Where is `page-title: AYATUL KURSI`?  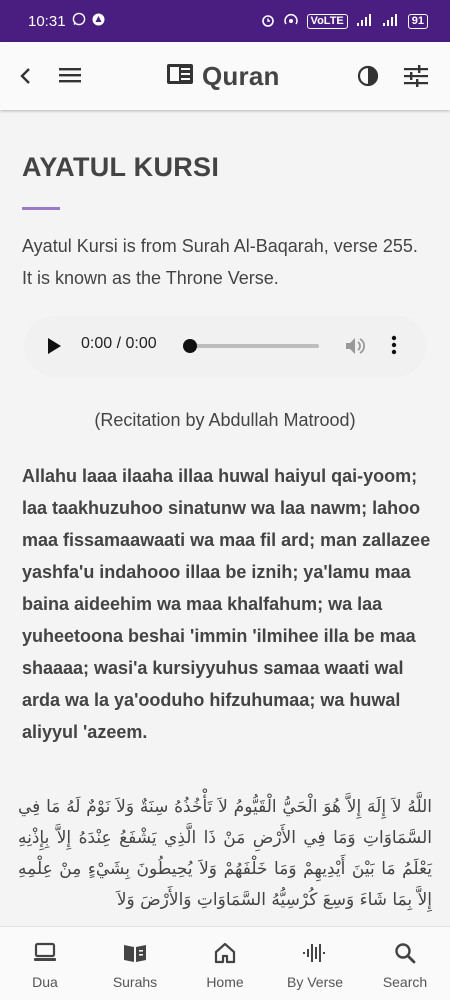 page-title: AYATUL KURSI is located at coordinates (121, 167).